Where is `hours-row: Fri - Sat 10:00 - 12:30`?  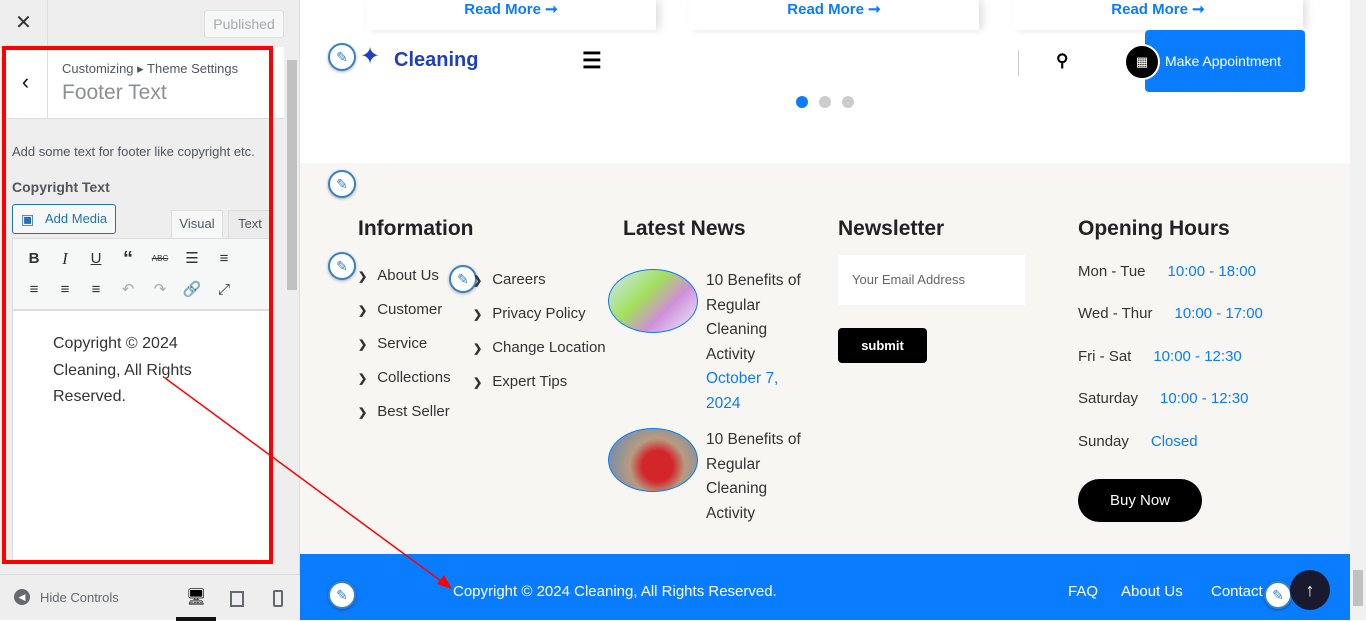 hours-row: Fri - Sat 10:00 - 12:30 is located at coordinates (1160, 356).